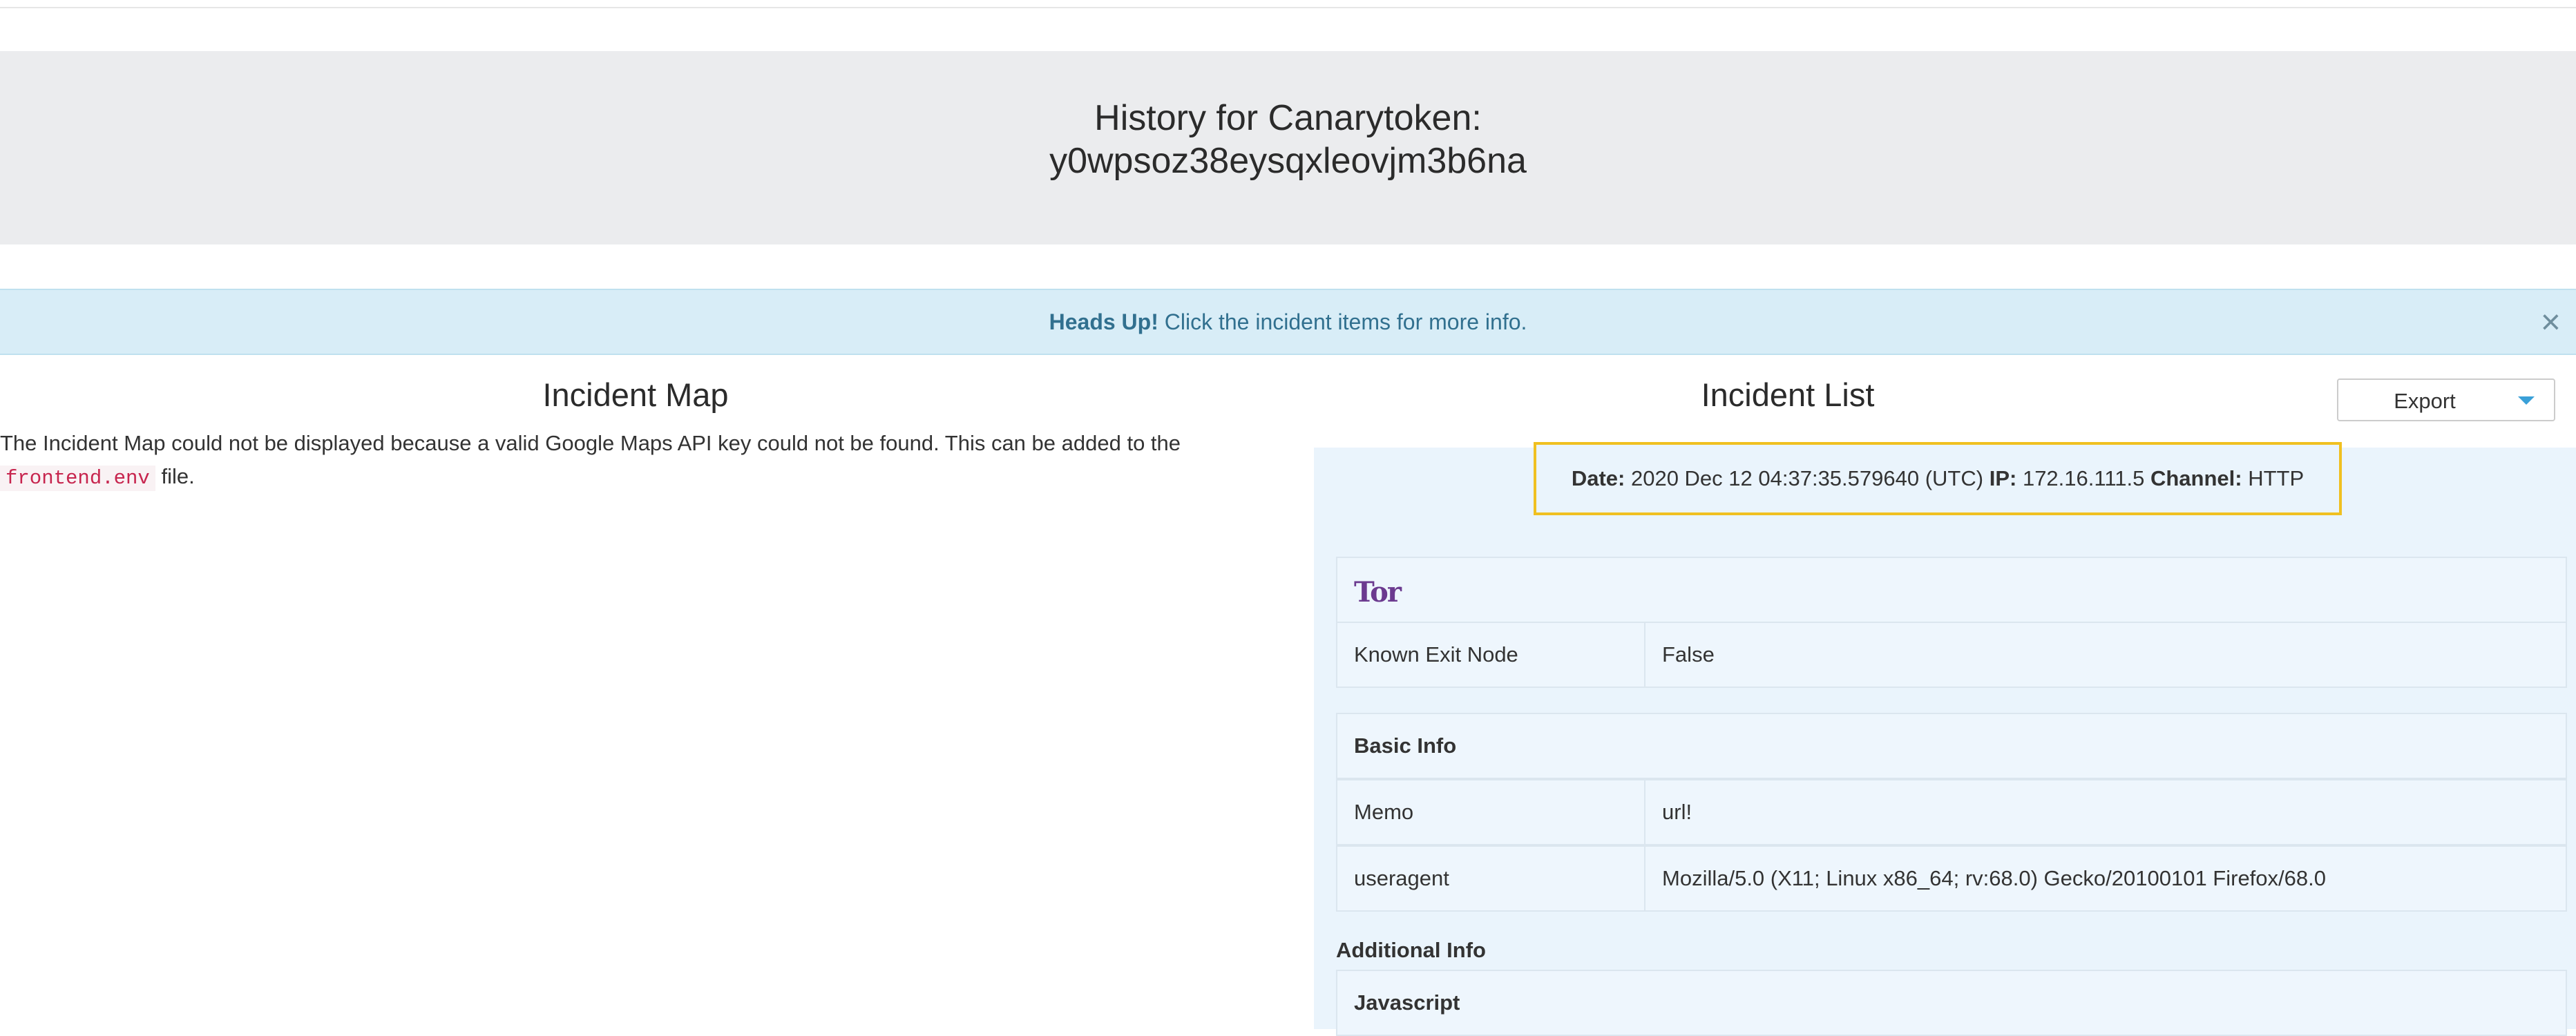  Describe the element at coordinates (1342, 321) in the screenshot. I see `alert-text: Click the incident items for more info.` at that location.